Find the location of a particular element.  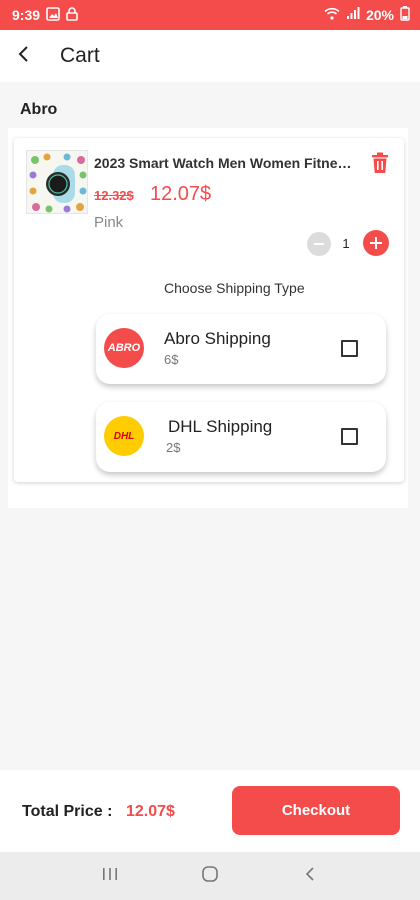

system-back-button is located at coordinates (310, 876).